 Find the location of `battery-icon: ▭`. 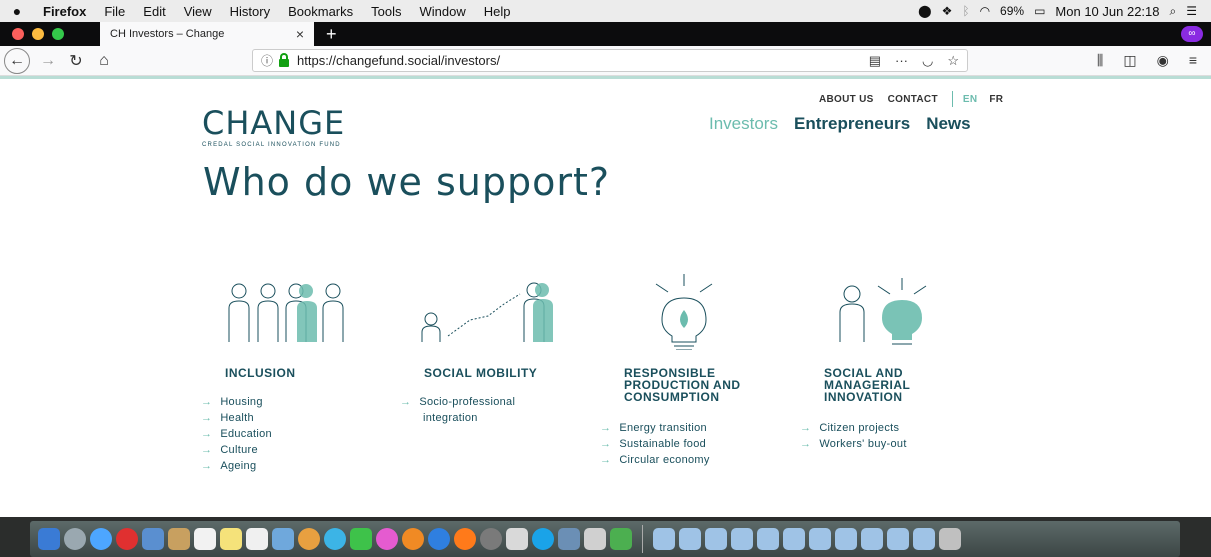

battery-icon: ▭ is located at coordinates (1039, 11).